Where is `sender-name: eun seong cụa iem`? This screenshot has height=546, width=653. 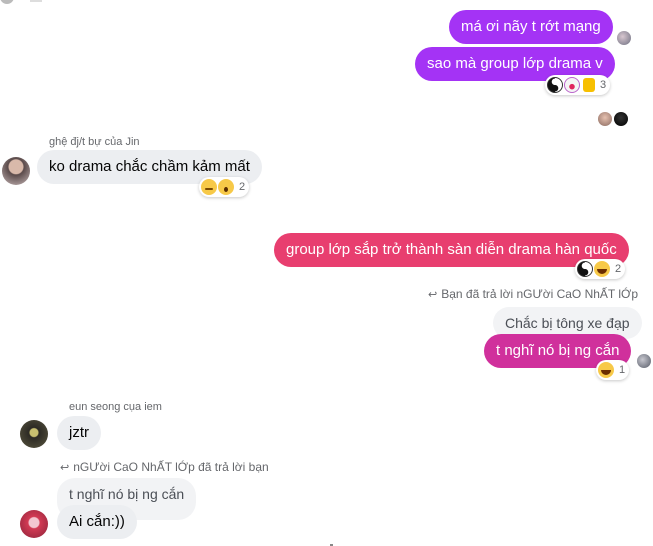
sender-name: eun seong cụa iem is located at coordinates (115, 407).